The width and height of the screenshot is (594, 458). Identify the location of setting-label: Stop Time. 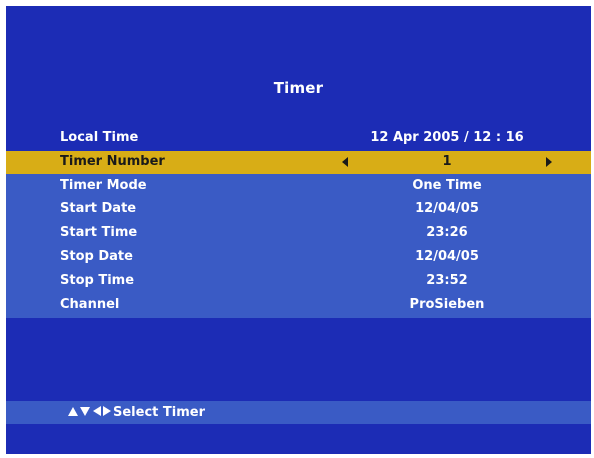
(97, 280).